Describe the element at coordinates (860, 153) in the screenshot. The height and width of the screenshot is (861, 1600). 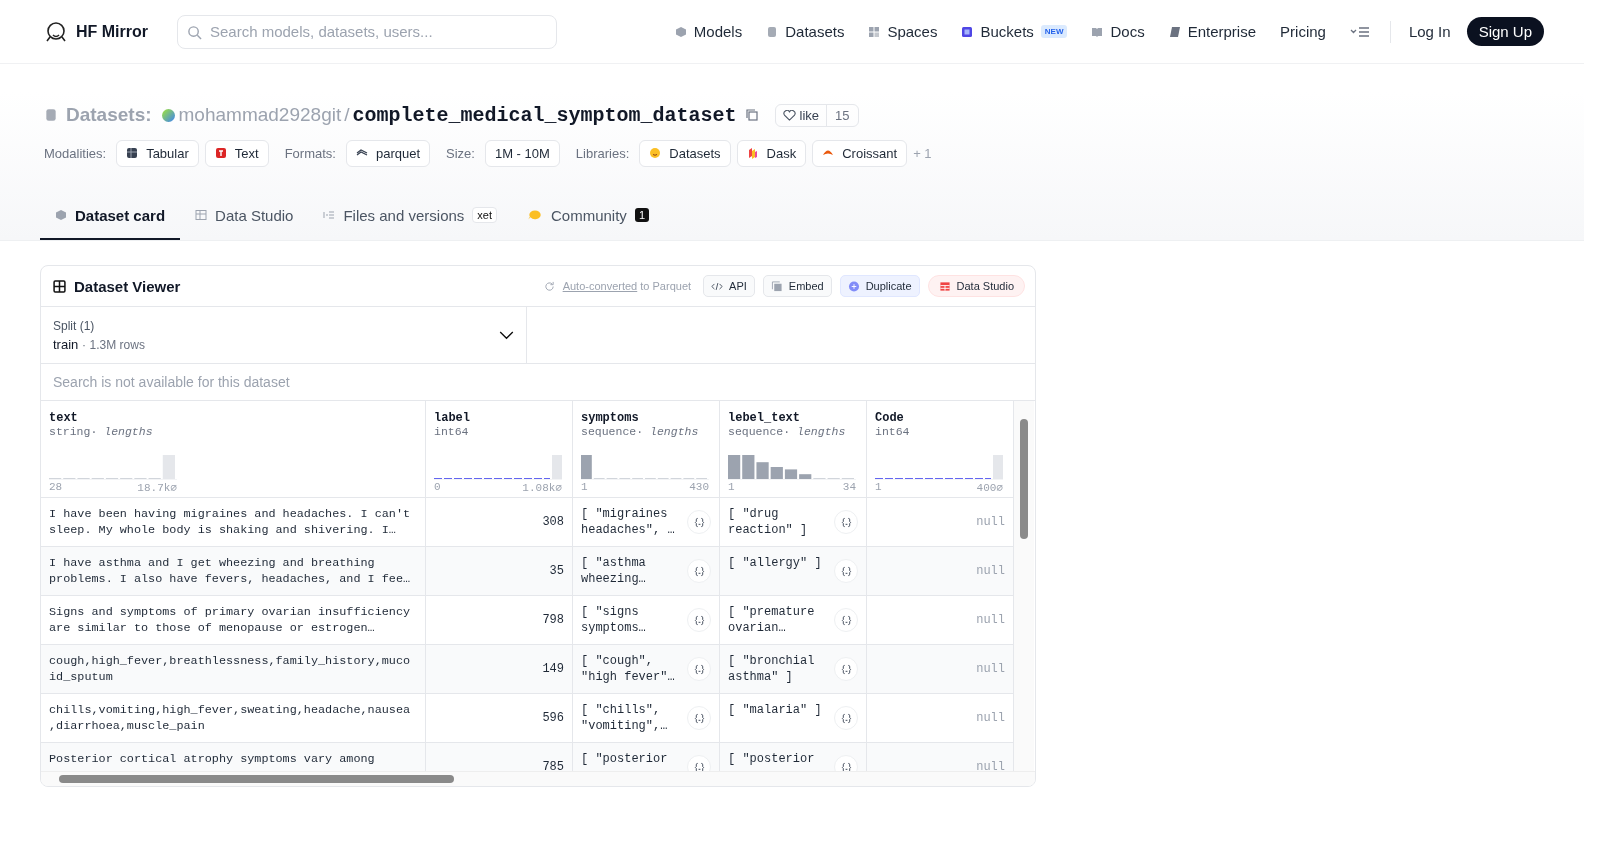
I see `tag-chip: Croissant` at that location.